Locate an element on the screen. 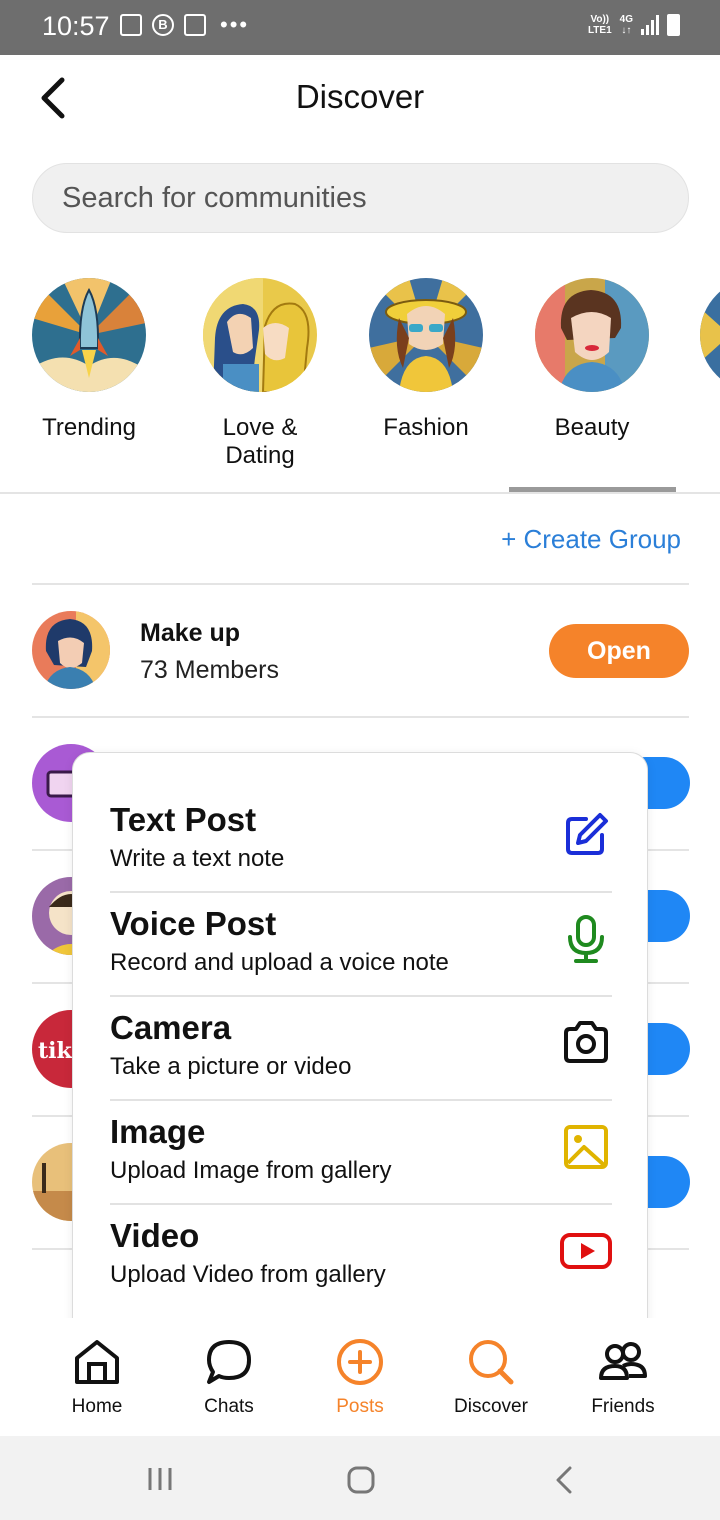 This screenshot has height=1520, width=720. nav-discover: Discover is located at coordinates (491, 1368).